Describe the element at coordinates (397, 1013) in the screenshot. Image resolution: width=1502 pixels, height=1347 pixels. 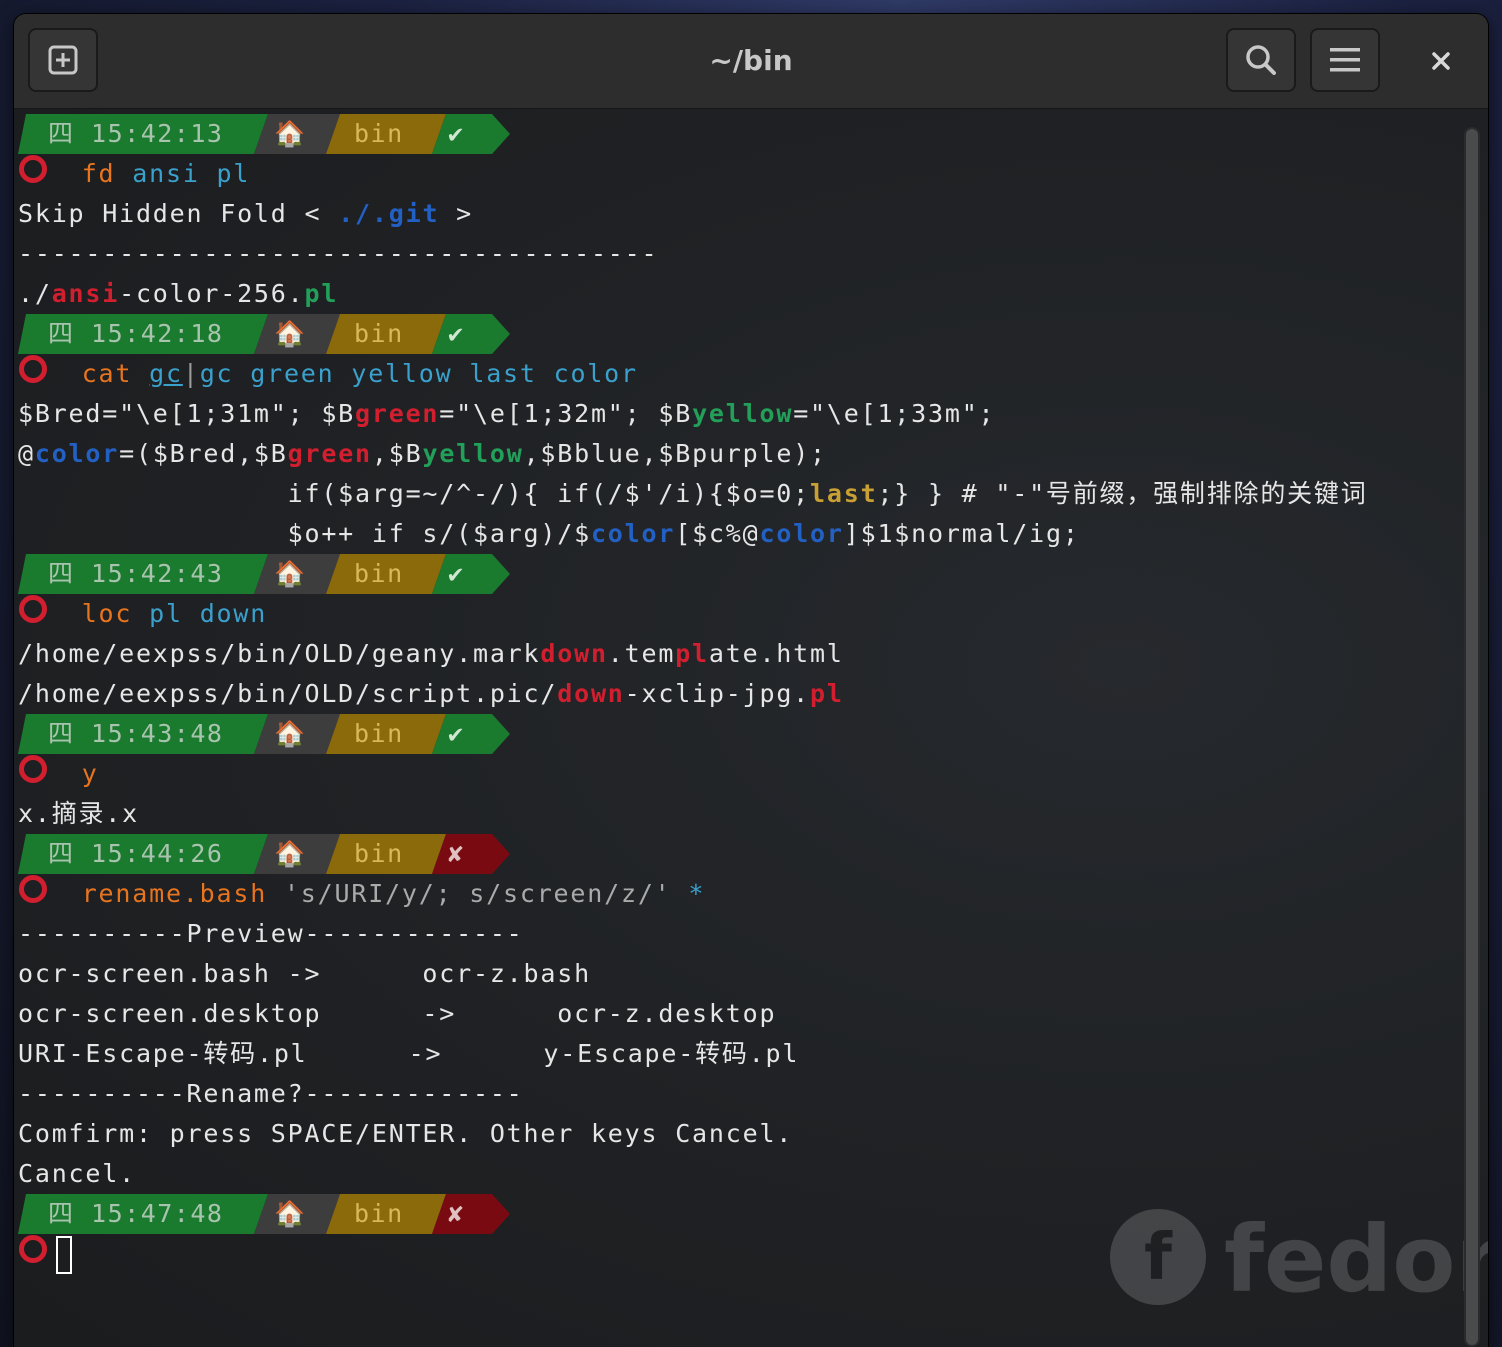
I see `output-line: ocr-screen.desktop -> ocr-z.desktop` at that location.